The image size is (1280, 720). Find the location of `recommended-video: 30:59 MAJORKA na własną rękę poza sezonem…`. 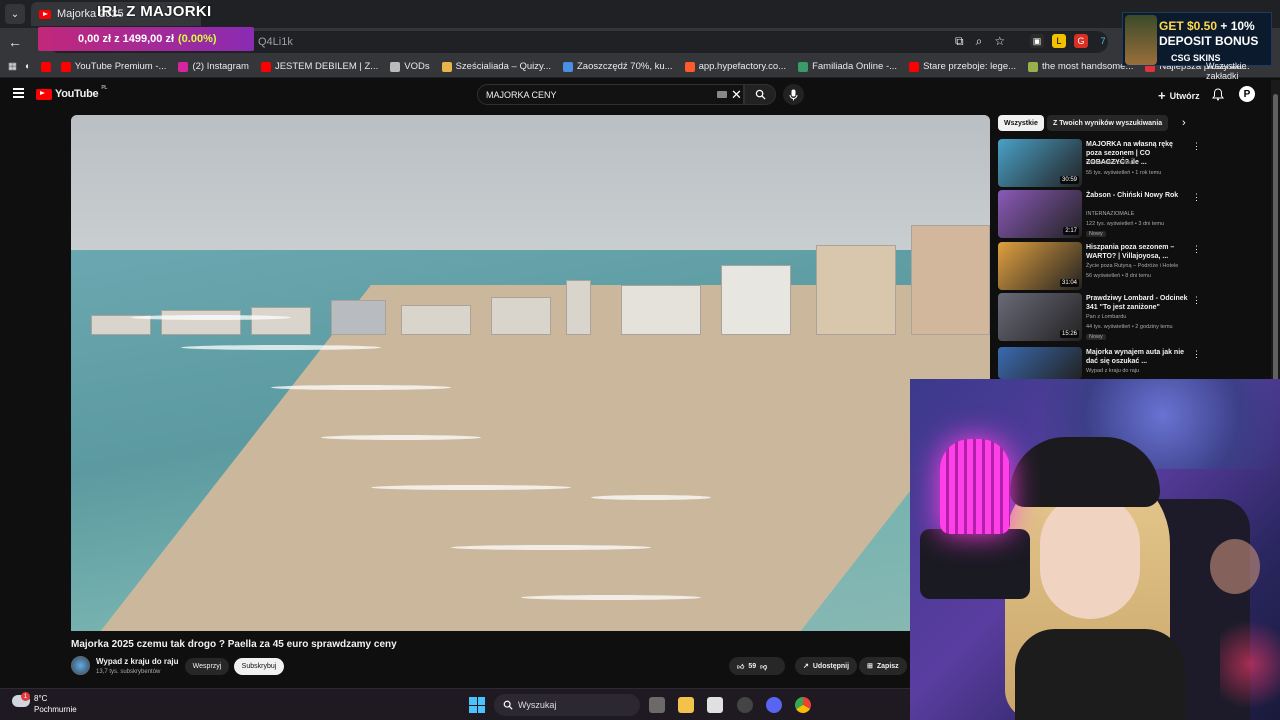

recommended-video: 30:59 MAJORKA na własną rękę poza sezonem… is located at coordinates (1133, 164).